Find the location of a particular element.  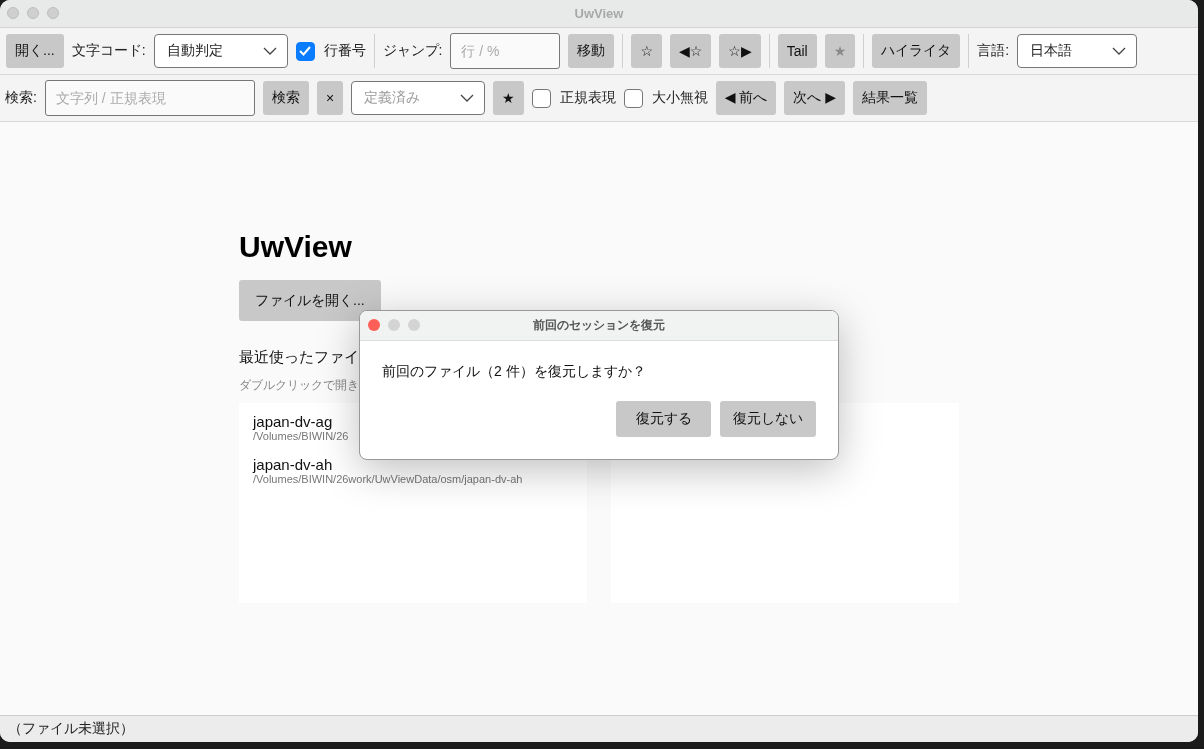

toolbar-button: ハイライタ is located at coordinates (916, 51).